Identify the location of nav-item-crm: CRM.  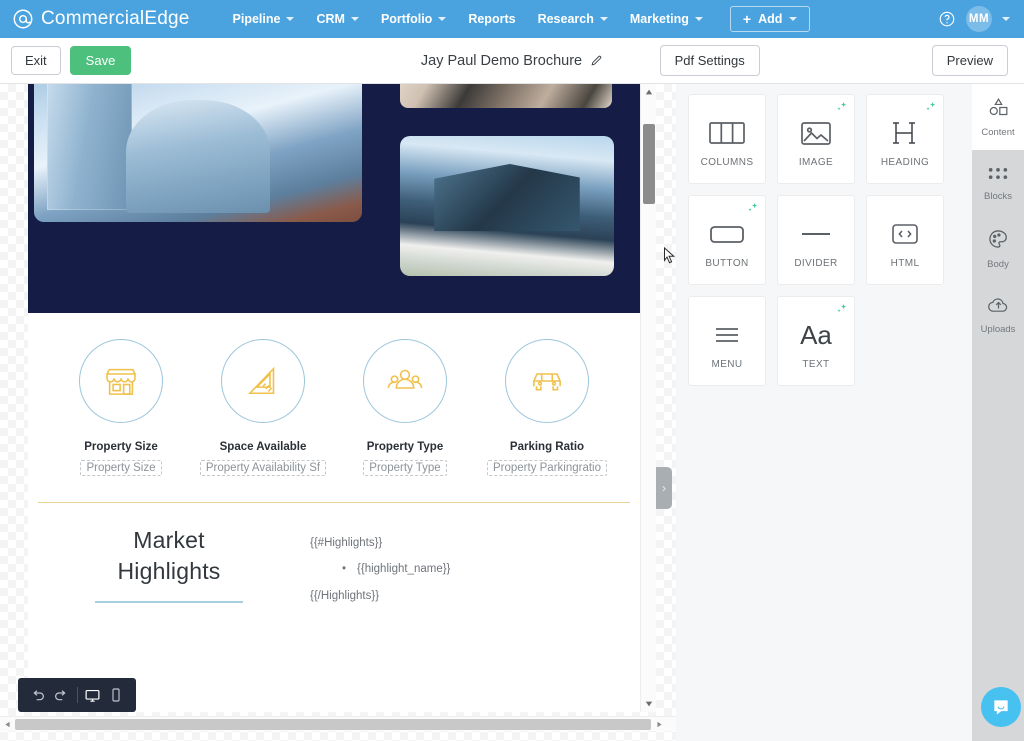
(337, 19).